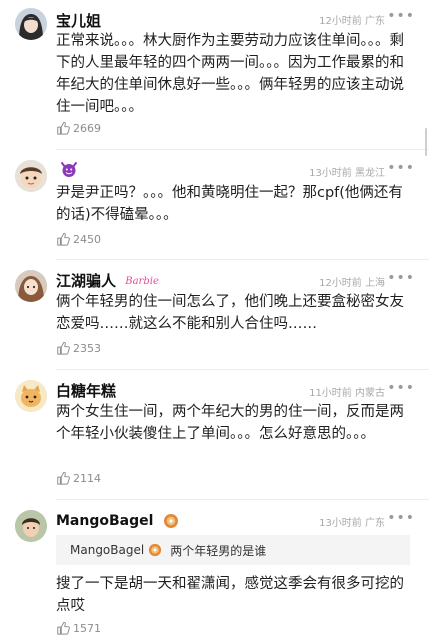 Image resolution: width=429 pixels, height=640 pixels. Describe the element at coordinates (218, 550) in the screenshot. I see `reply-text: 两个年轻男的是谁` at that location.